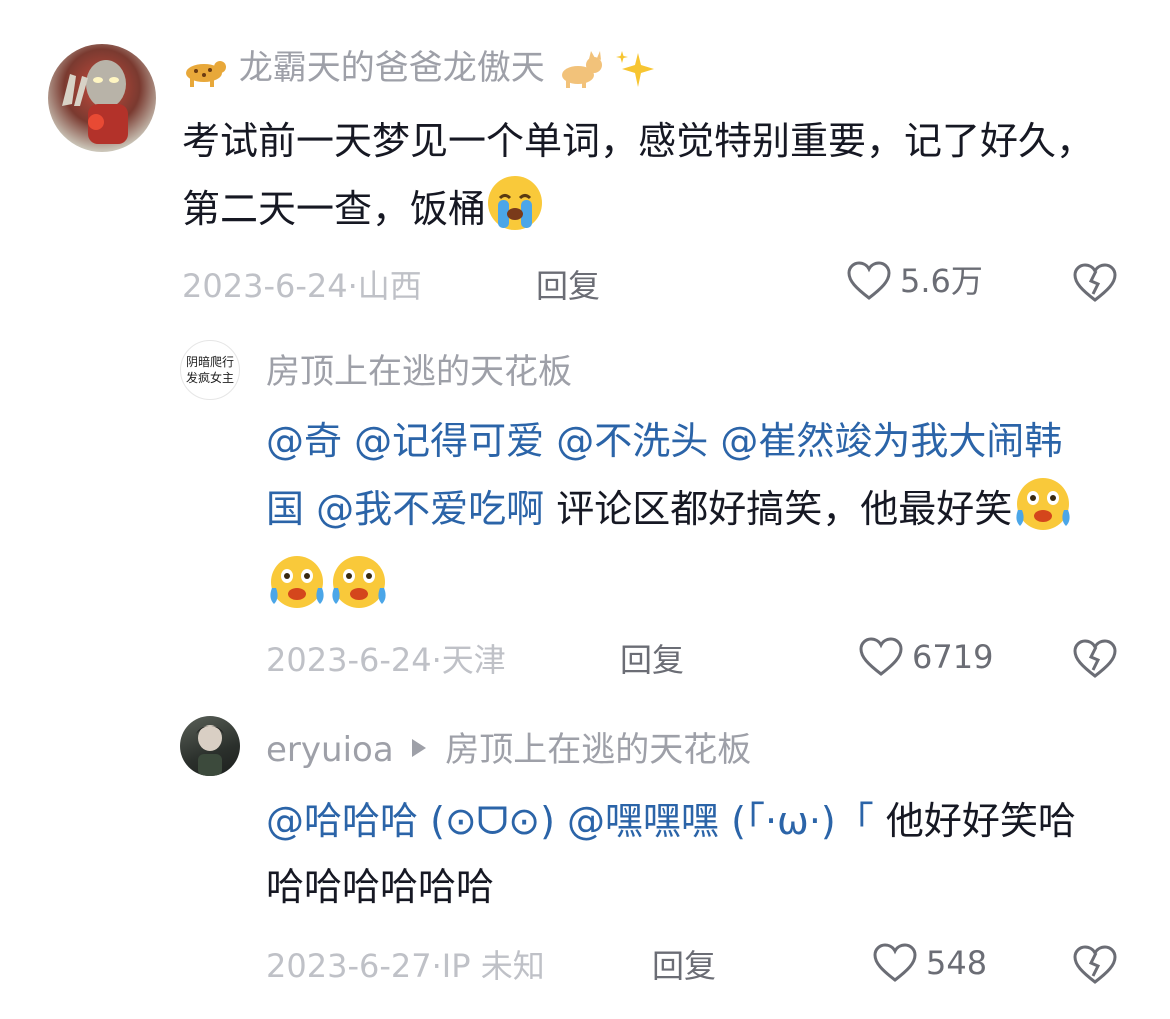  Describe the element at coordinates (957, 963) in the screenshot. I see `like-count: 548` at that location.